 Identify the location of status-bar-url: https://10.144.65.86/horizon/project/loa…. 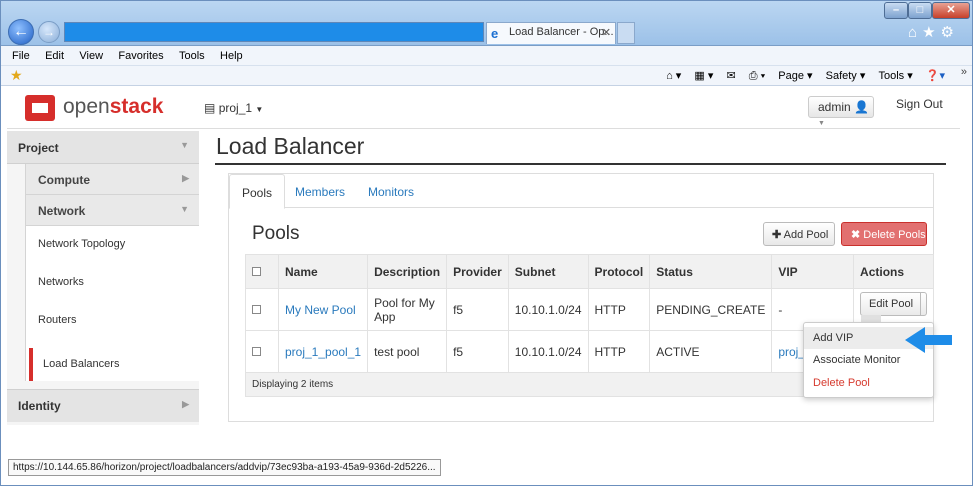
(224, 467).